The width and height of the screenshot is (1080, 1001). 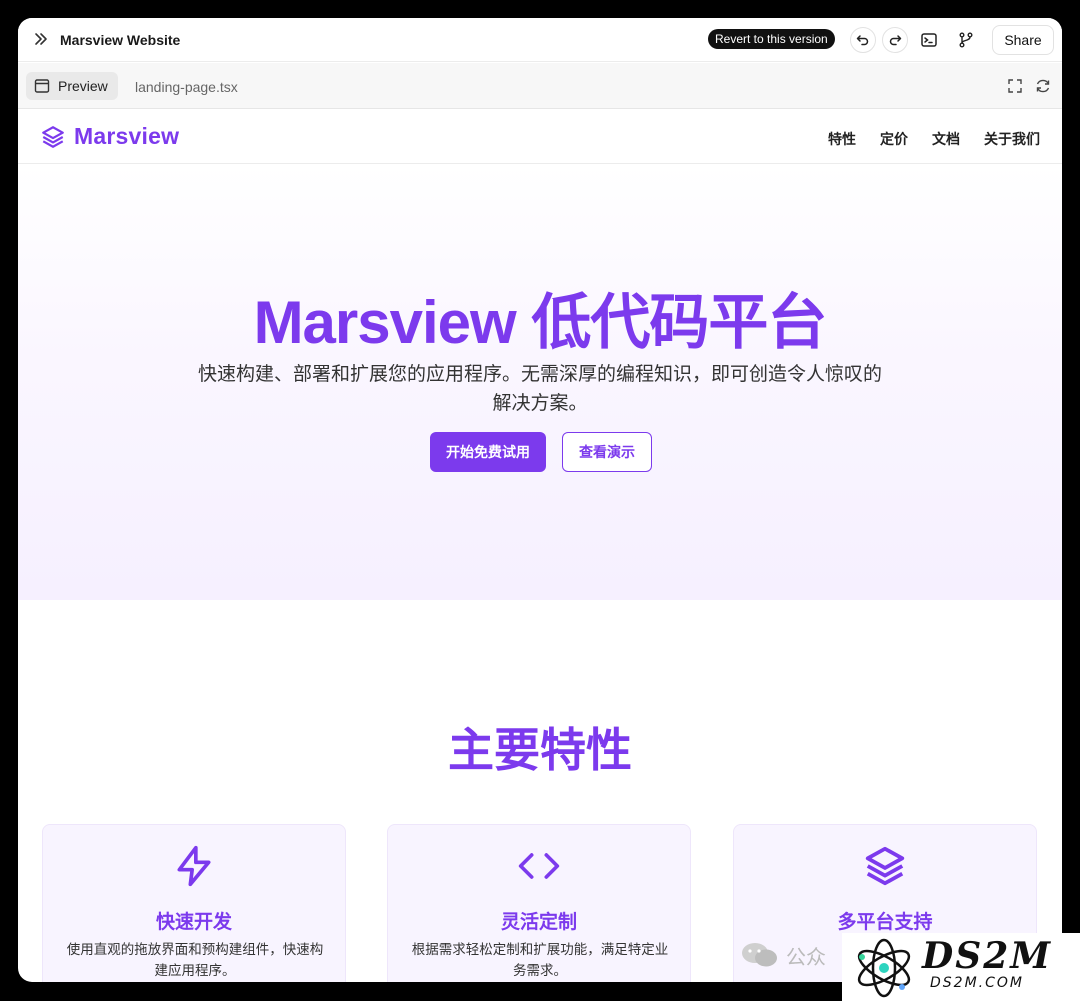 What do you see at coordinates (41, 39) in the screenshot?
I see `expand-sidebar-icon` at bounding box center [41, 39].